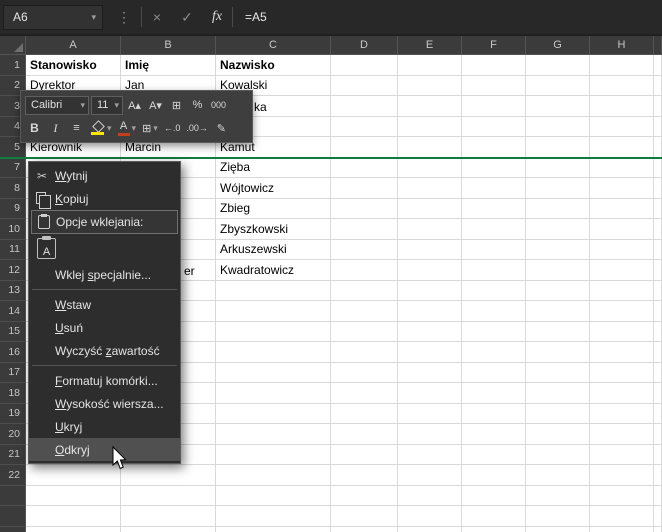  What do you see at coordinates (13, 45) in the screenshot?
I see `select-all-corner` at bounding box center [13, 45].